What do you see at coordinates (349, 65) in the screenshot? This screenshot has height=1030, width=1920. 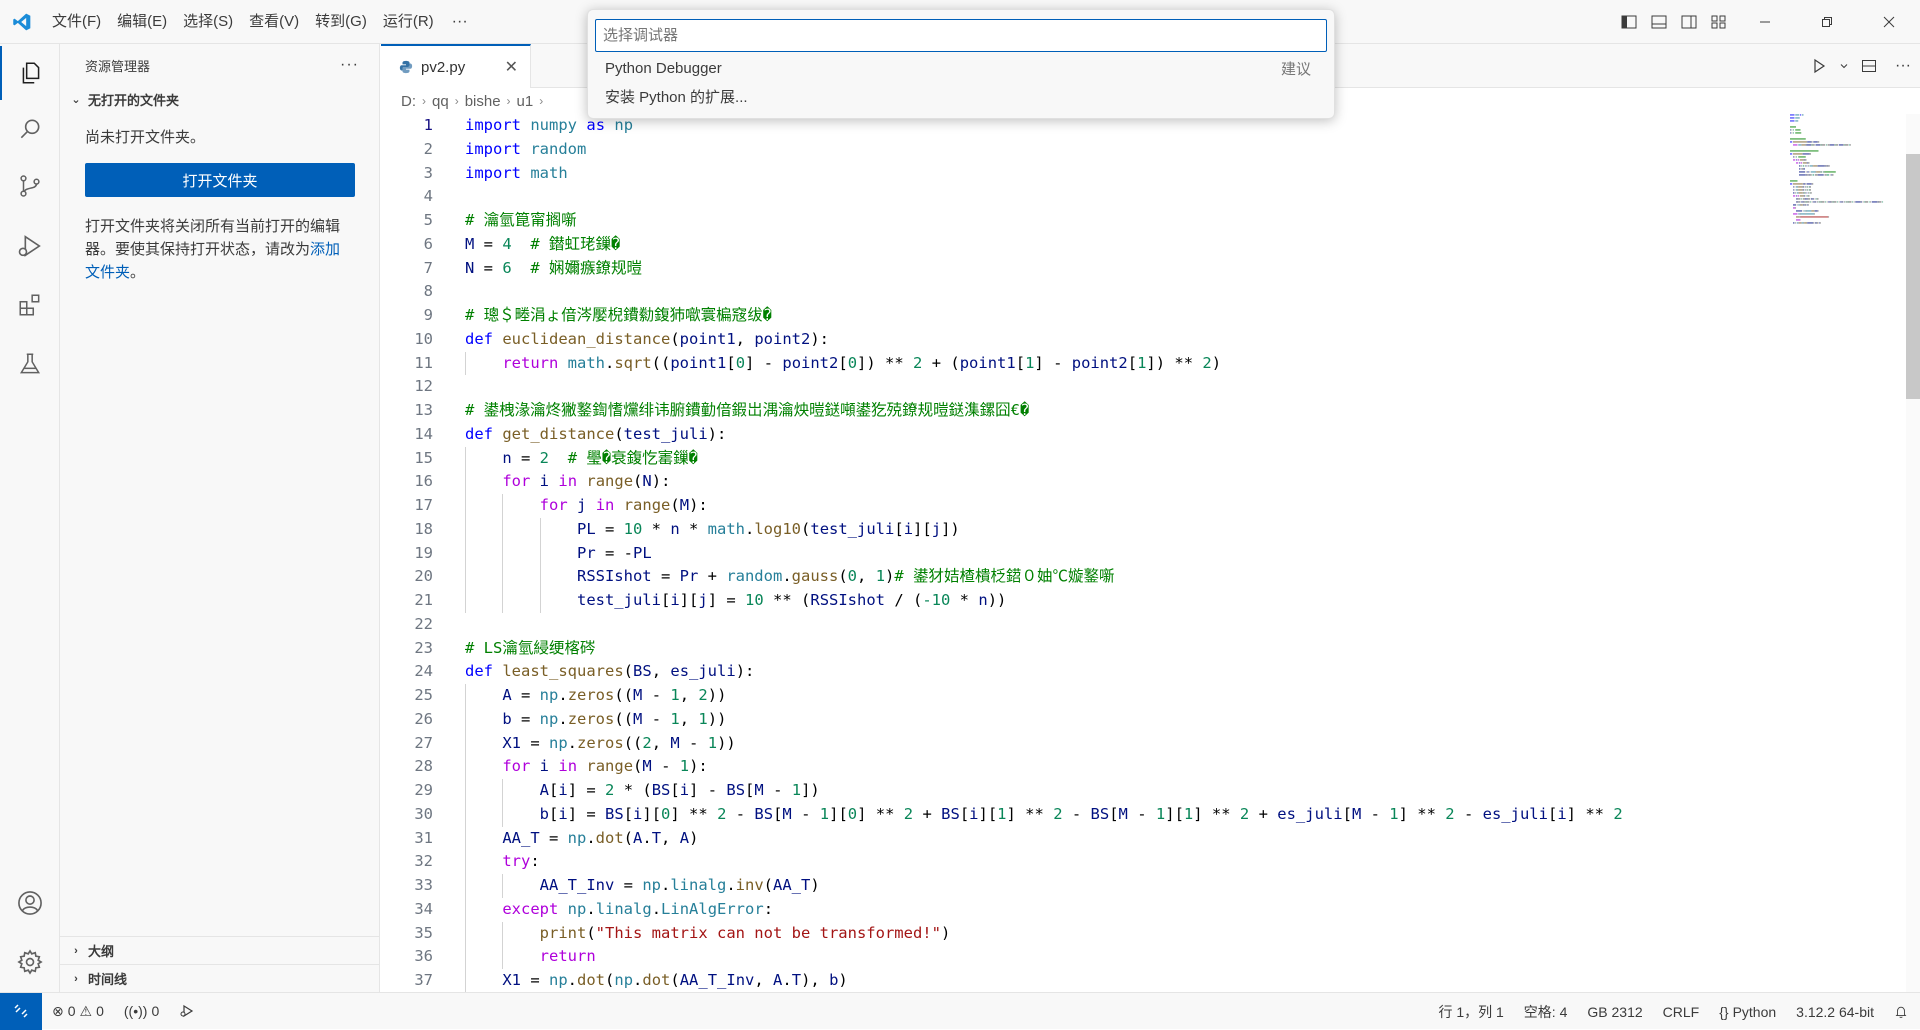 I see `sidebar-more-button: ···` at bounding box center [349, 65].